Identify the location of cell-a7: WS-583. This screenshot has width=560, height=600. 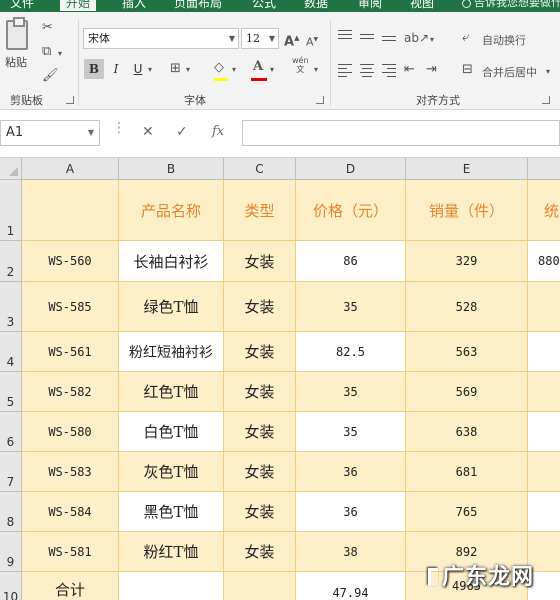
(70, 472).